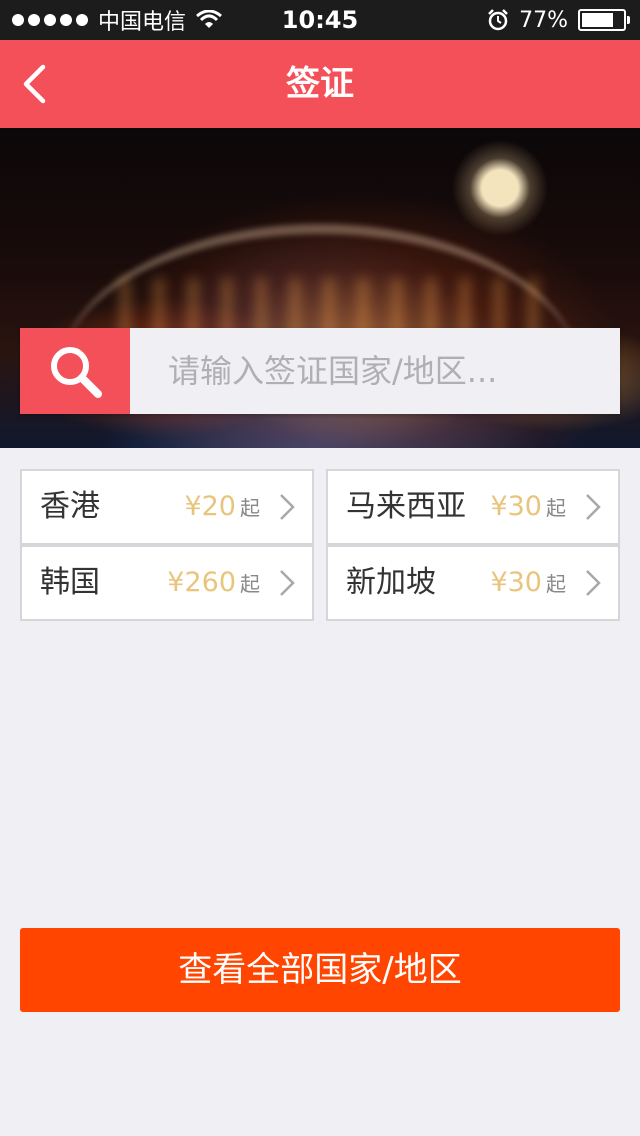 The image size is (640, 1136). Describe the element at coordinates (473, 583) in the screenshot. I see `destination-card-singapore: 新加坡 ¥30 起` at that location.